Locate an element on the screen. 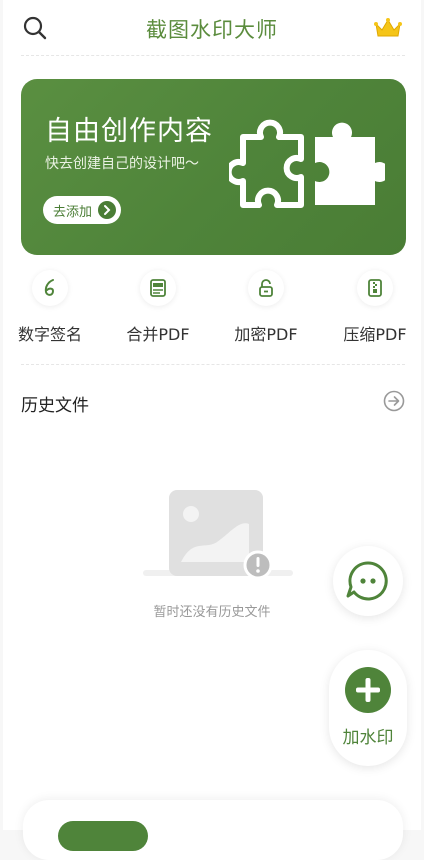  lock-icon is located at coordinates (266, 288).